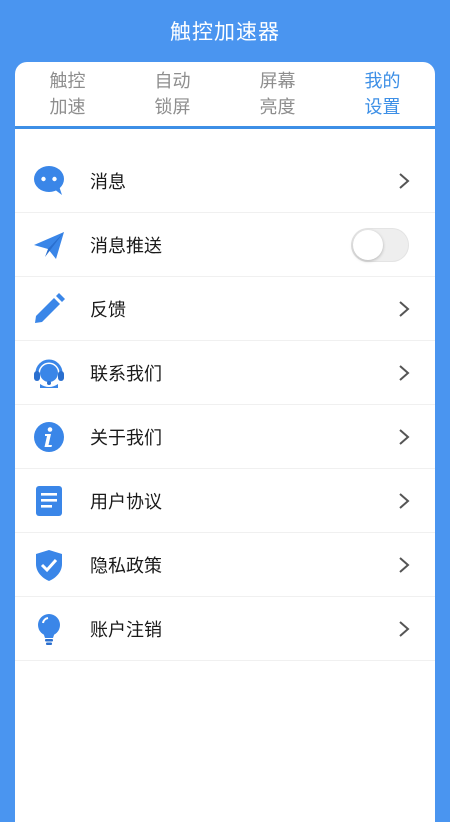 The height and width of the screenshot is (822, 450). Describe the element at coordinates (126, 374) in the screenshot. I see `settings-item-label: 联系我们` at that location.